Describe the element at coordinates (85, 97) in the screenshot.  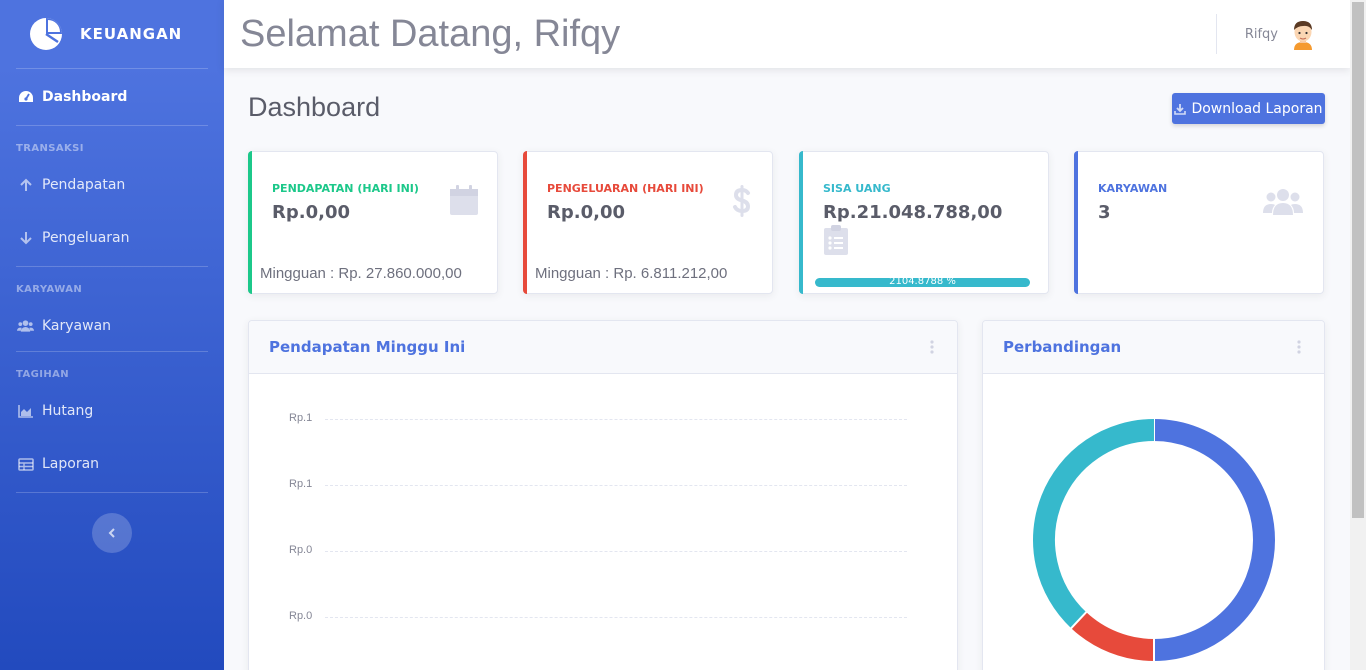
I see `sidebar-item-label: Dashboard` at that location.